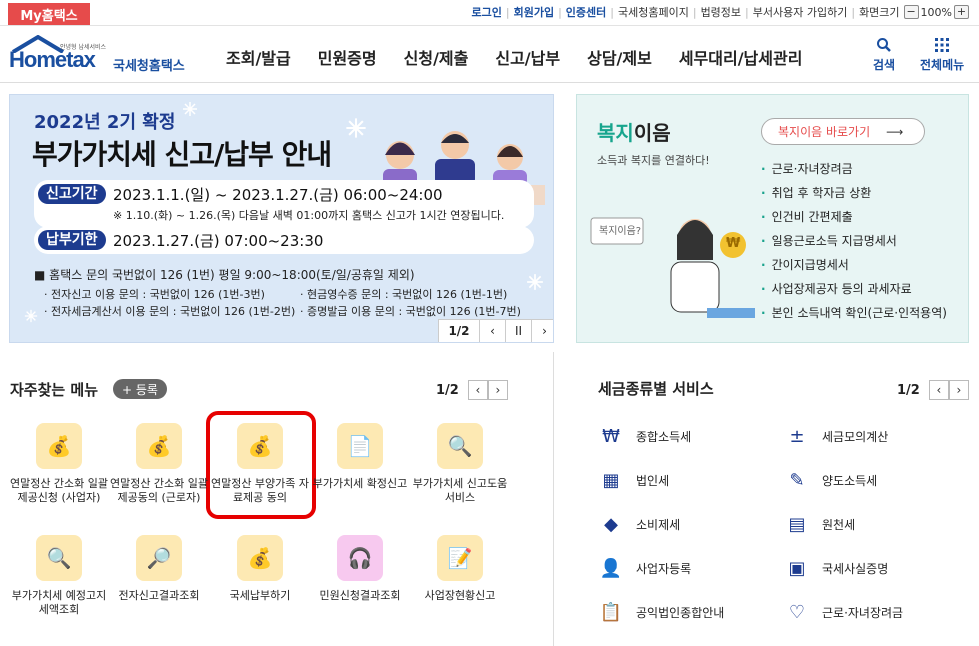 This screenshot has width=979, height=646. What do you see at coordinates (611, 612) in the screenshot?
I see `clipboard-check-icon: 📋` at bounding box center [611, 612].